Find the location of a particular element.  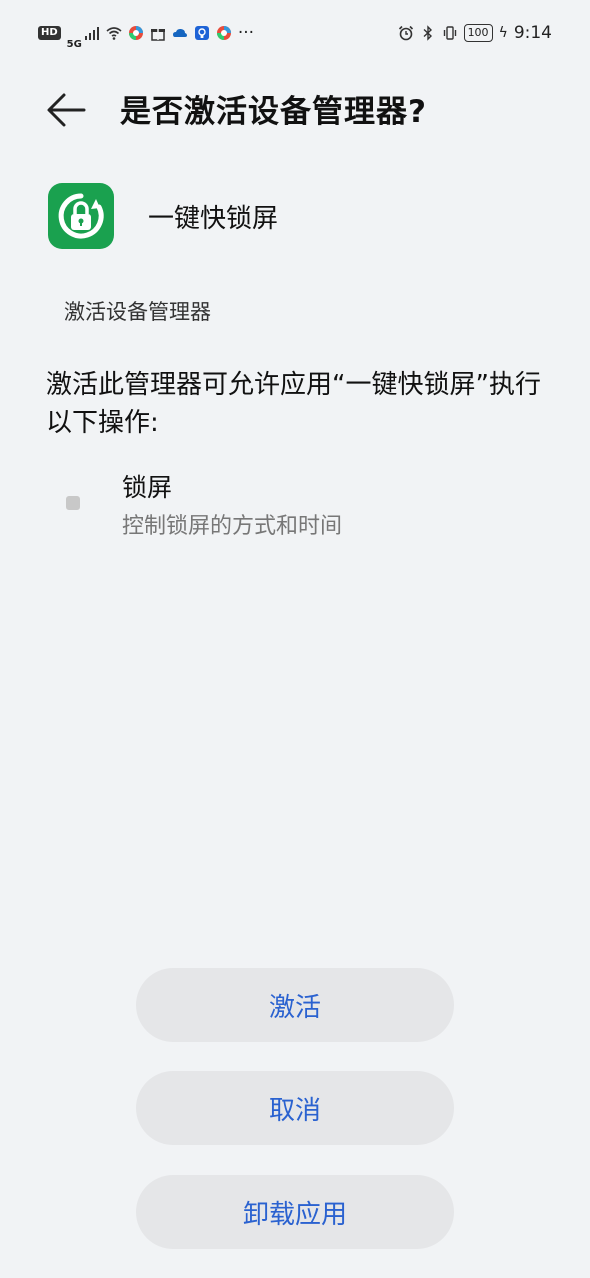

hd-badge: HD is located at coordinates (49, 33).